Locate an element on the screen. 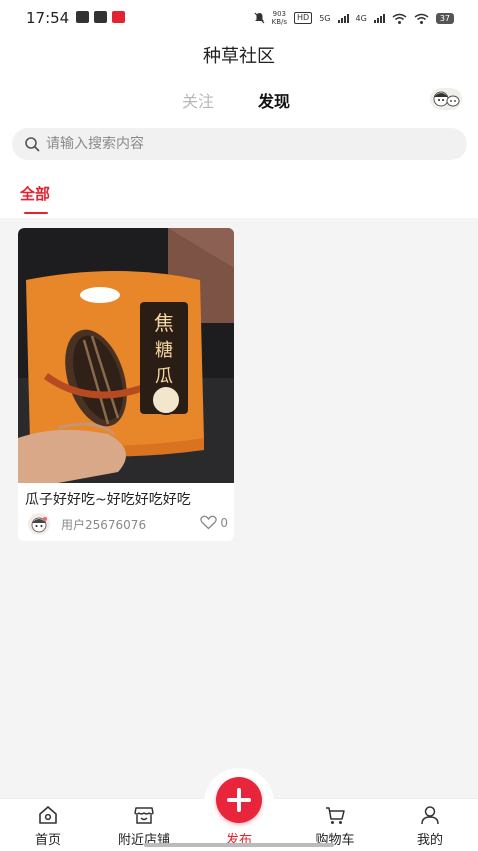  post-author-name: 用户25676076 is located at coordinates (103, 524).